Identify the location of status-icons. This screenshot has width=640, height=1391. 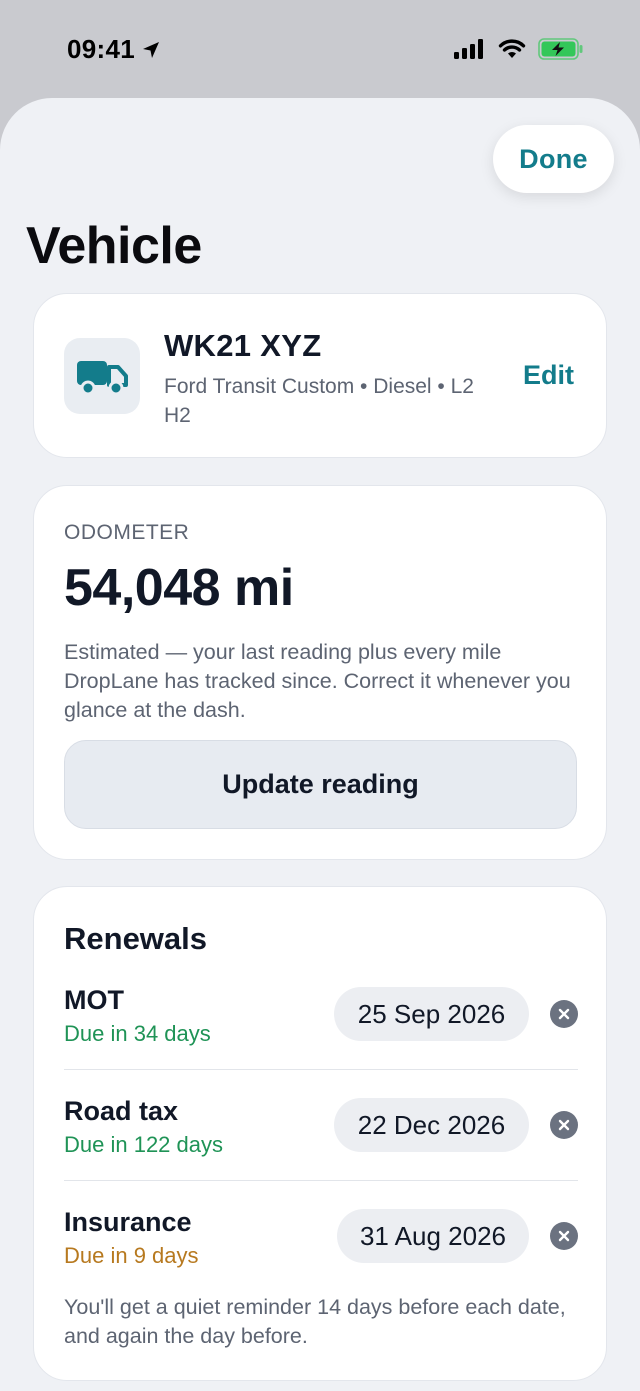
(519, 49).